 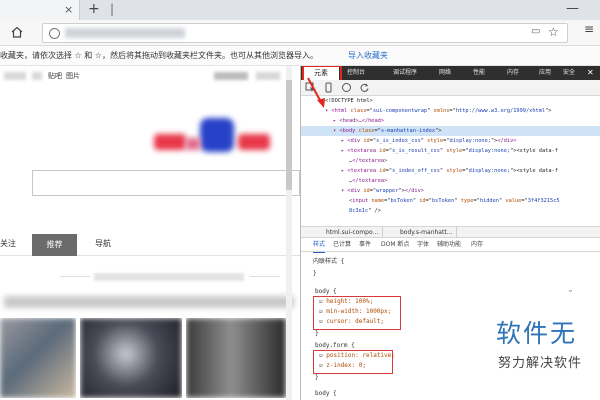 What do you see at coordinates (150, 245) in the screenshot?
I see `feed-tabs: 关注 推荐 导航` at bounding box center [150, 245].